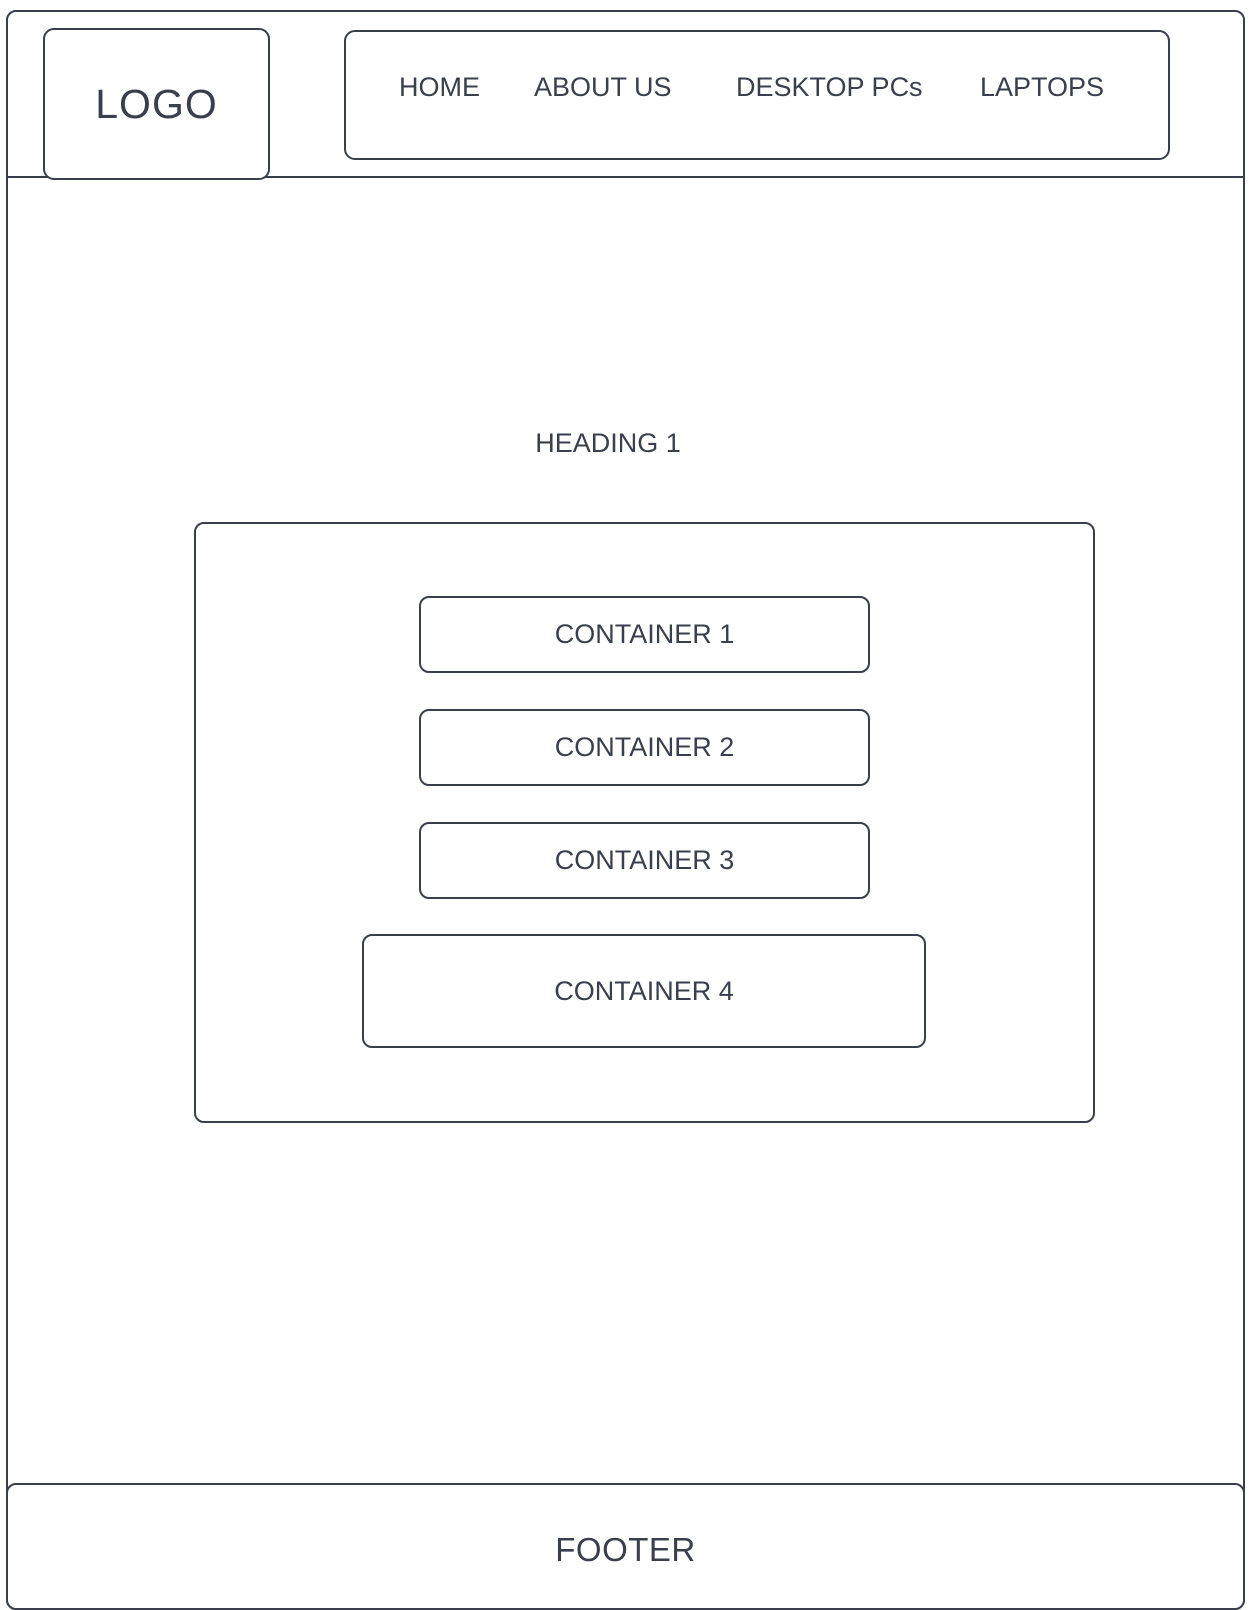  Describe the element at coordinates (1042, 87) in the screenshot. I see `nav-item-laptops: LAPTOPS` at that location.